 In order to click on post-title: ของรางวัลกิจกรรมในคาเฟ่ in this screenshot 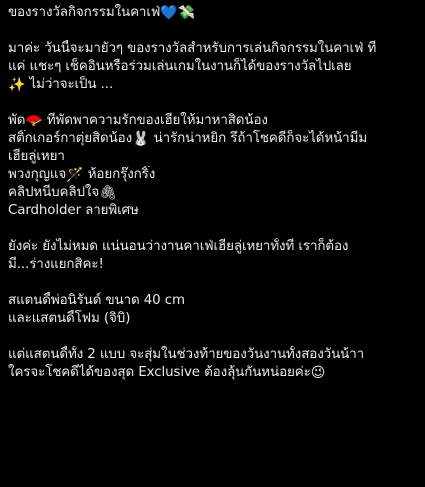, I will do `click(84, 12)`.